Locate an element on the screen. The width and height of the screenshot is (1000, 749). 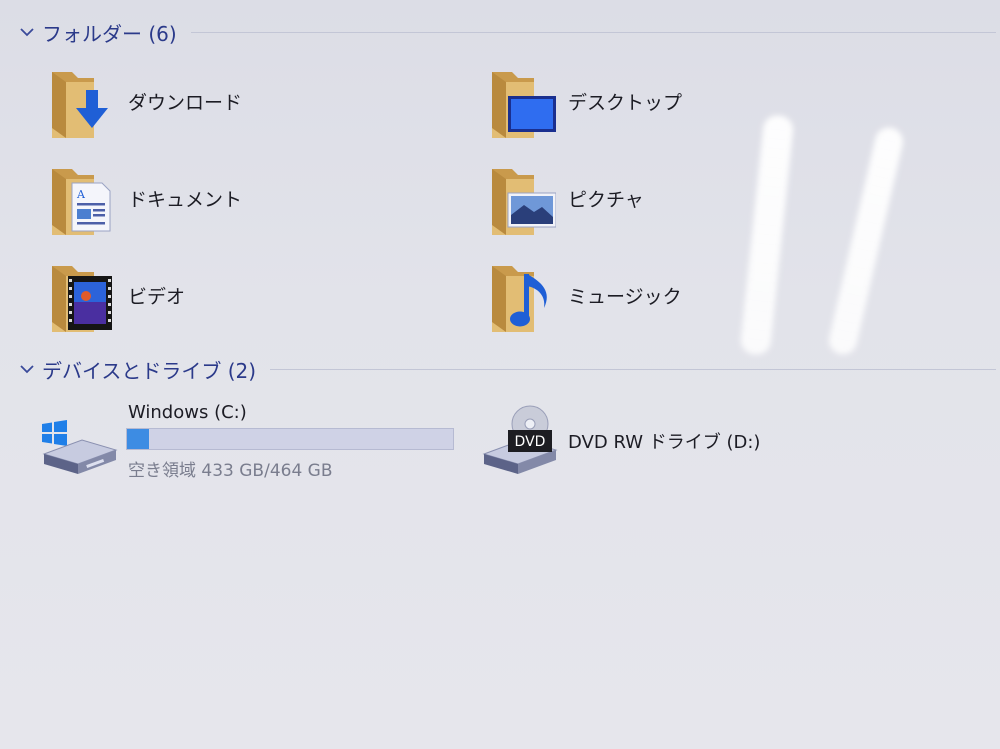
folder-documents: A ドキュメント is located at coordinates (200, 205).